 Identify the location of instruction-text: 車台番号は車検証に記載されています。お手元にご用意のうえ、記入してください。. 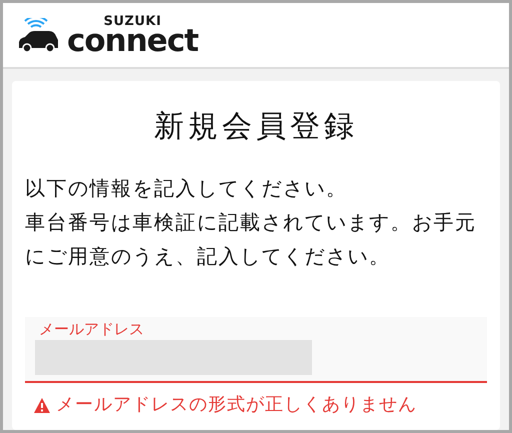
(251, 239).